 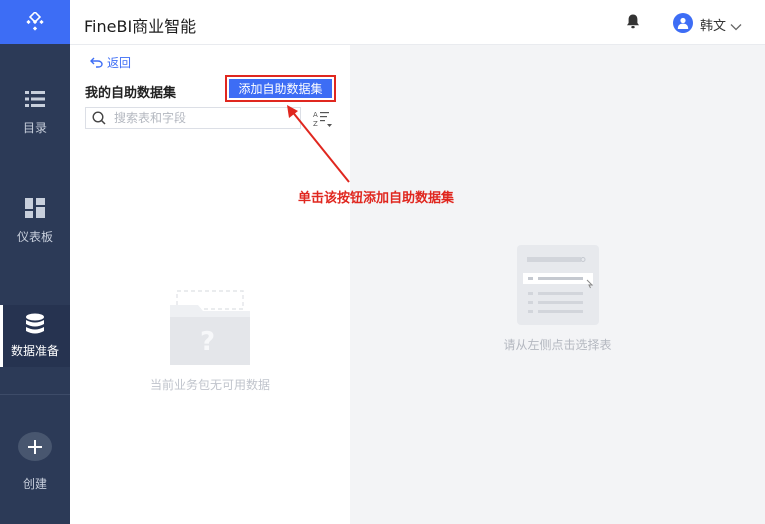 I want to click on sort-icon: A Z, so click(x=323, y=121).